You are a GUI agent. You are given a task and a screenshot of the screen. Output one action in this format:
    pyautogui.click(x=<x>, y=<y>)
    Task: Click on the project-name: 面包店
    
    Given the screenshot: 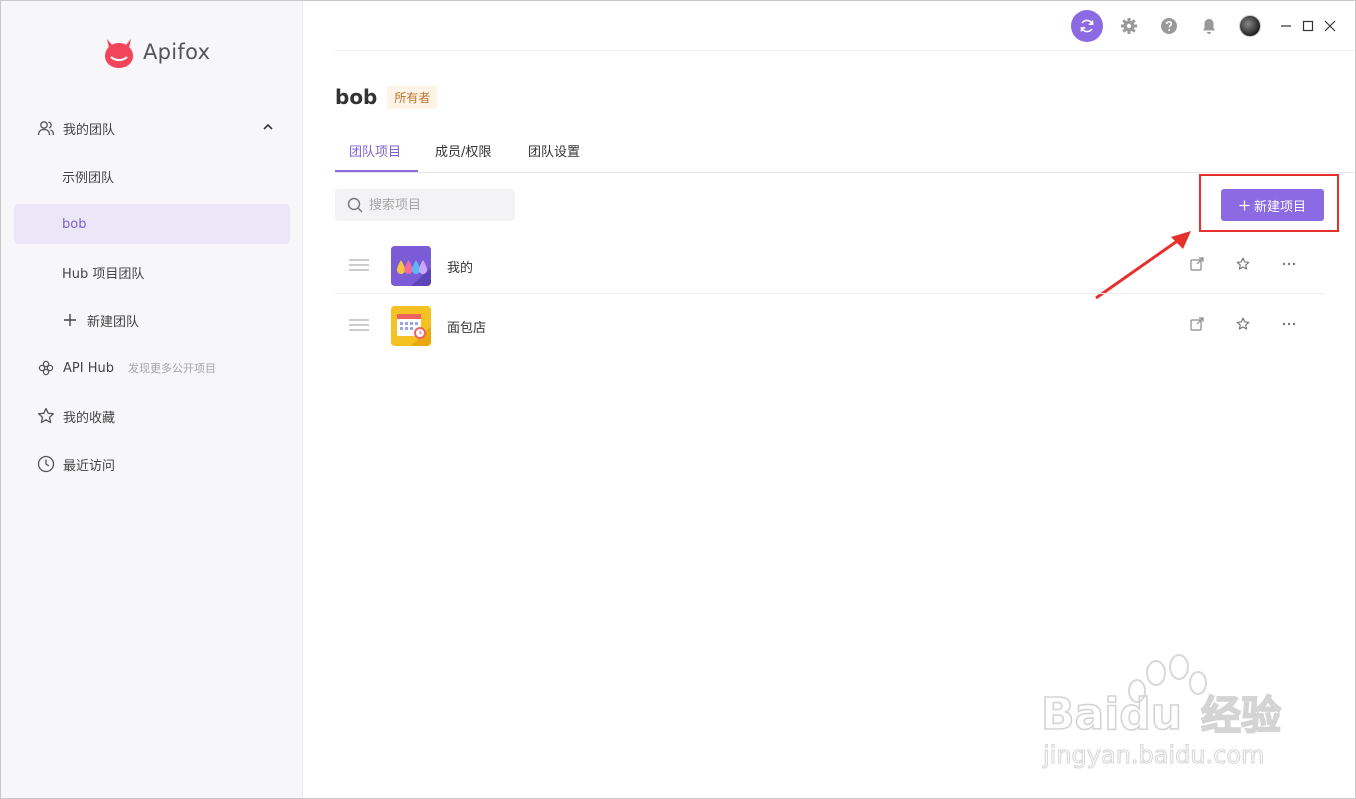 What is the action you would take?
    pyautogui.click(x=466, y=326)
    